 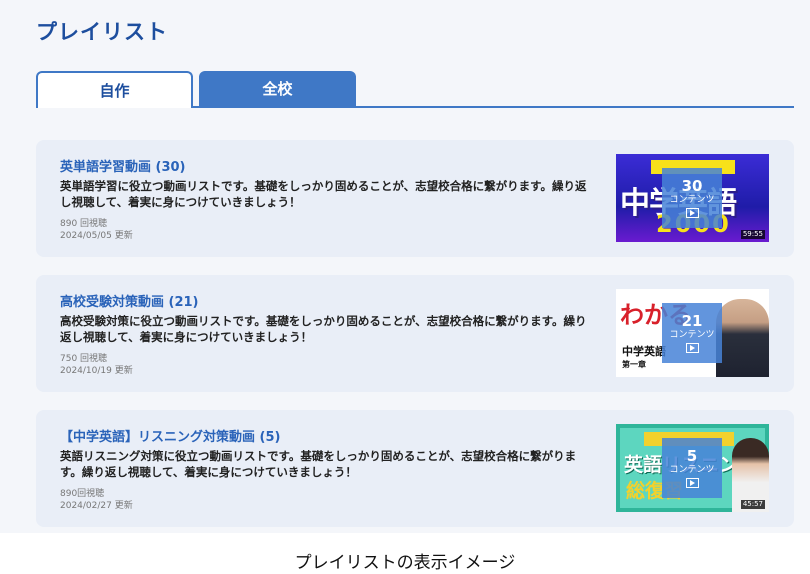 What do you see at coordinates (692, 321) in the screenshot?
I see `content-count: 21` at bounding box center [692, 321].